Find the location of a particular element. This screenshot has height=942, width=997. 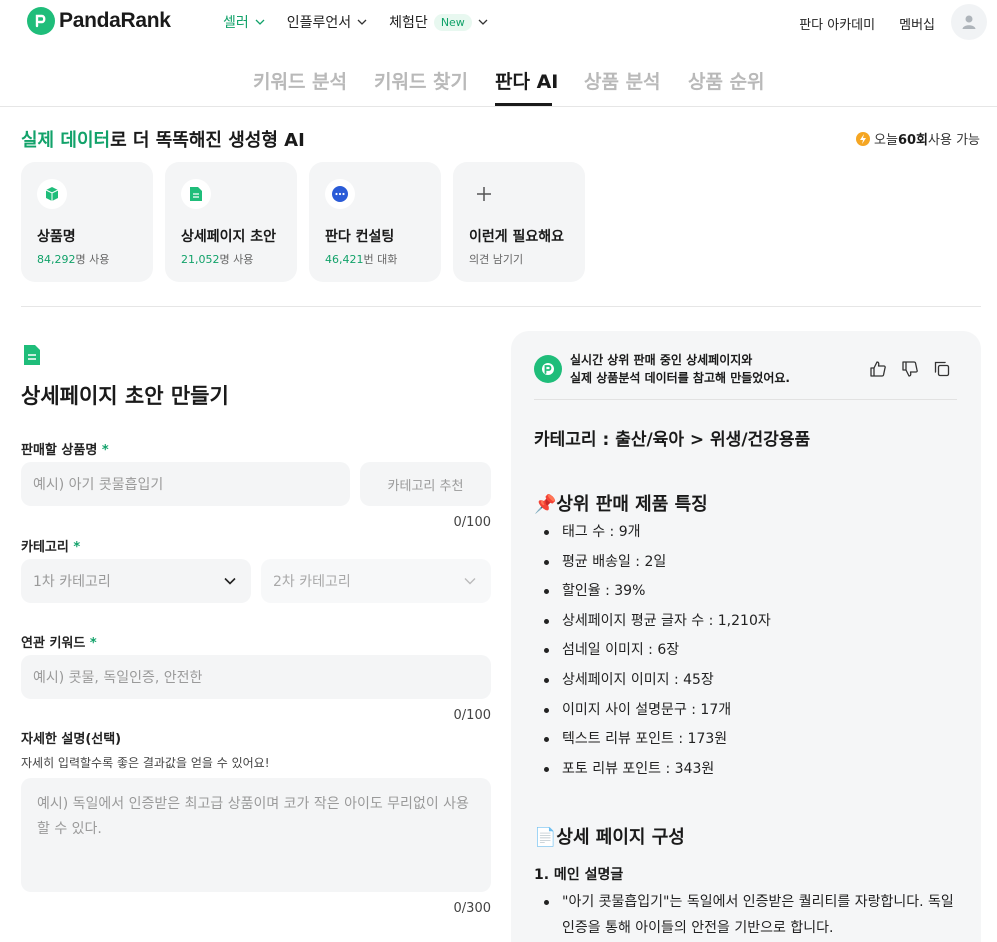

second-category-select: 2차 카테고리 is located at coordinates (376, 581).